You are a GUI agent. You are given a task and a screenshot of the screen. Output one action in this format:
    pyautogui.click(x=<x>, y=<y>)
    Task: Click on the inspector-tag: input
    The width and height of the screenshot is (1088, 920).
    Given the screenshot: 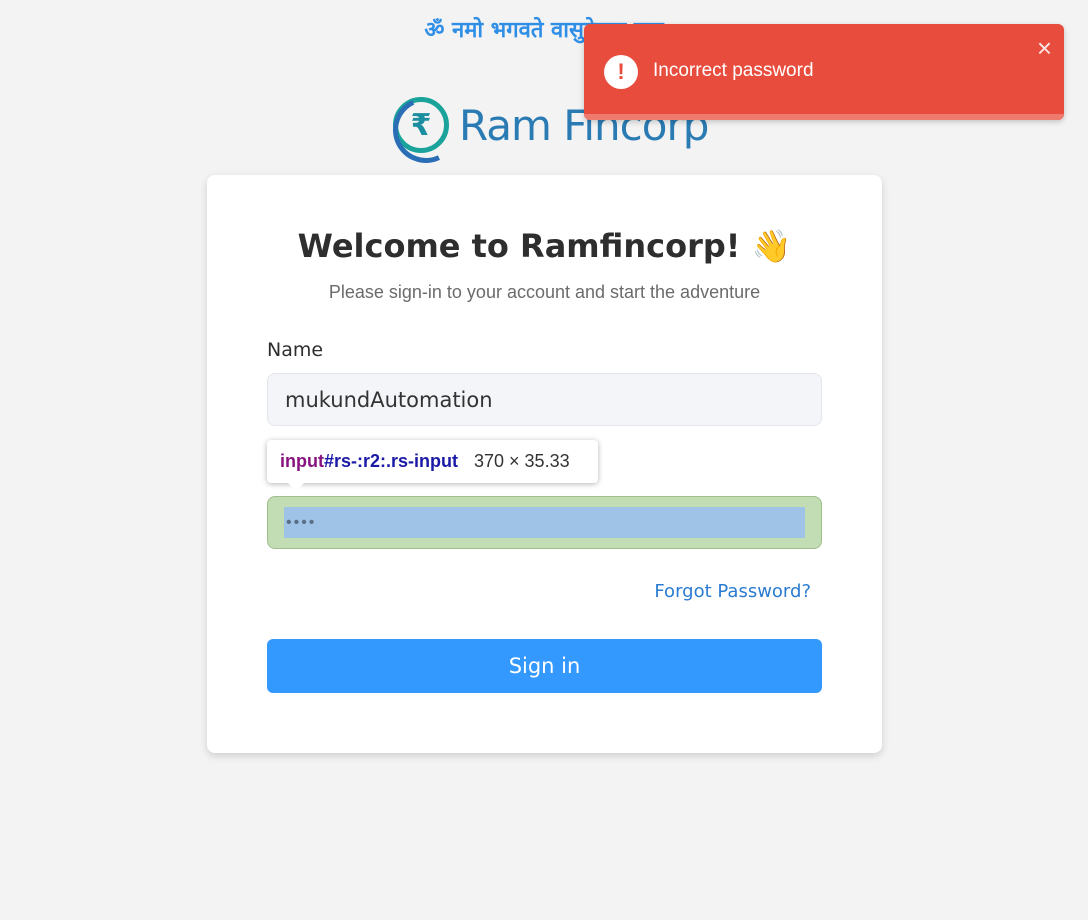 What is the action you would take?
    pyautogui.click(x=302, y=461)
    